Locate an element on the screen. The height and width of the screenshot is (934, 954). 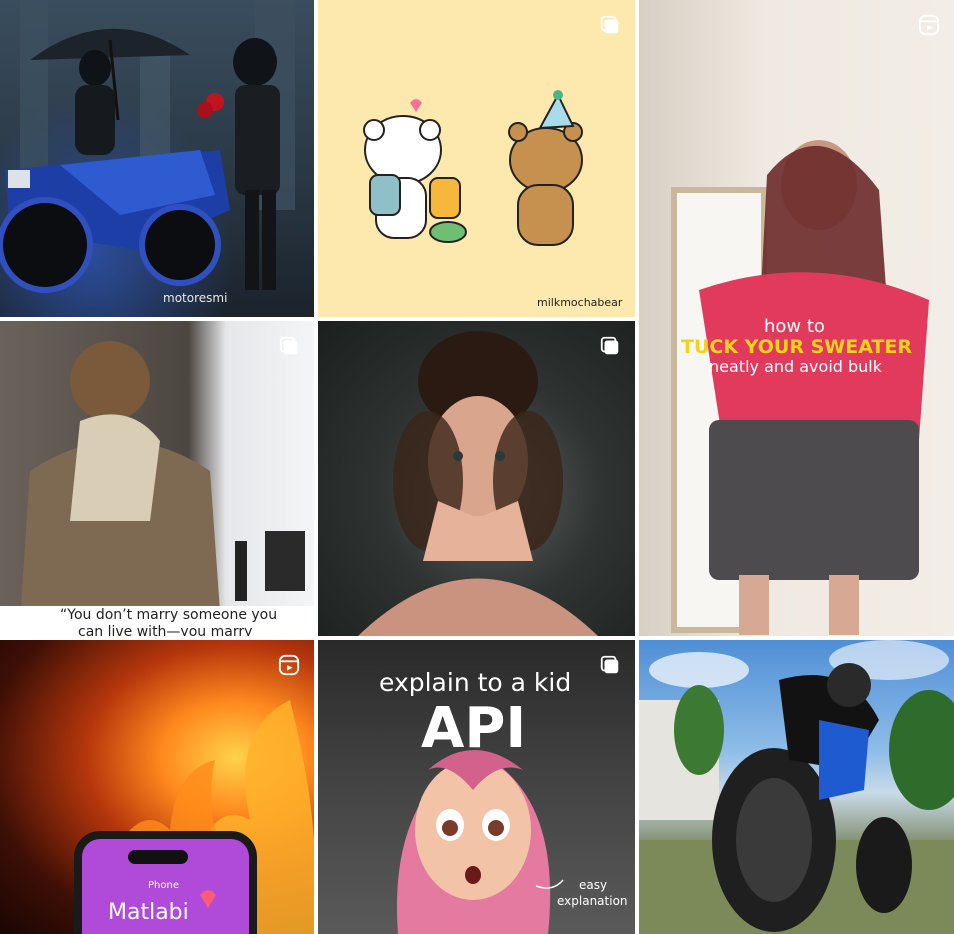
grid-post-1: motoresmi is located at coordinates (157, 158).